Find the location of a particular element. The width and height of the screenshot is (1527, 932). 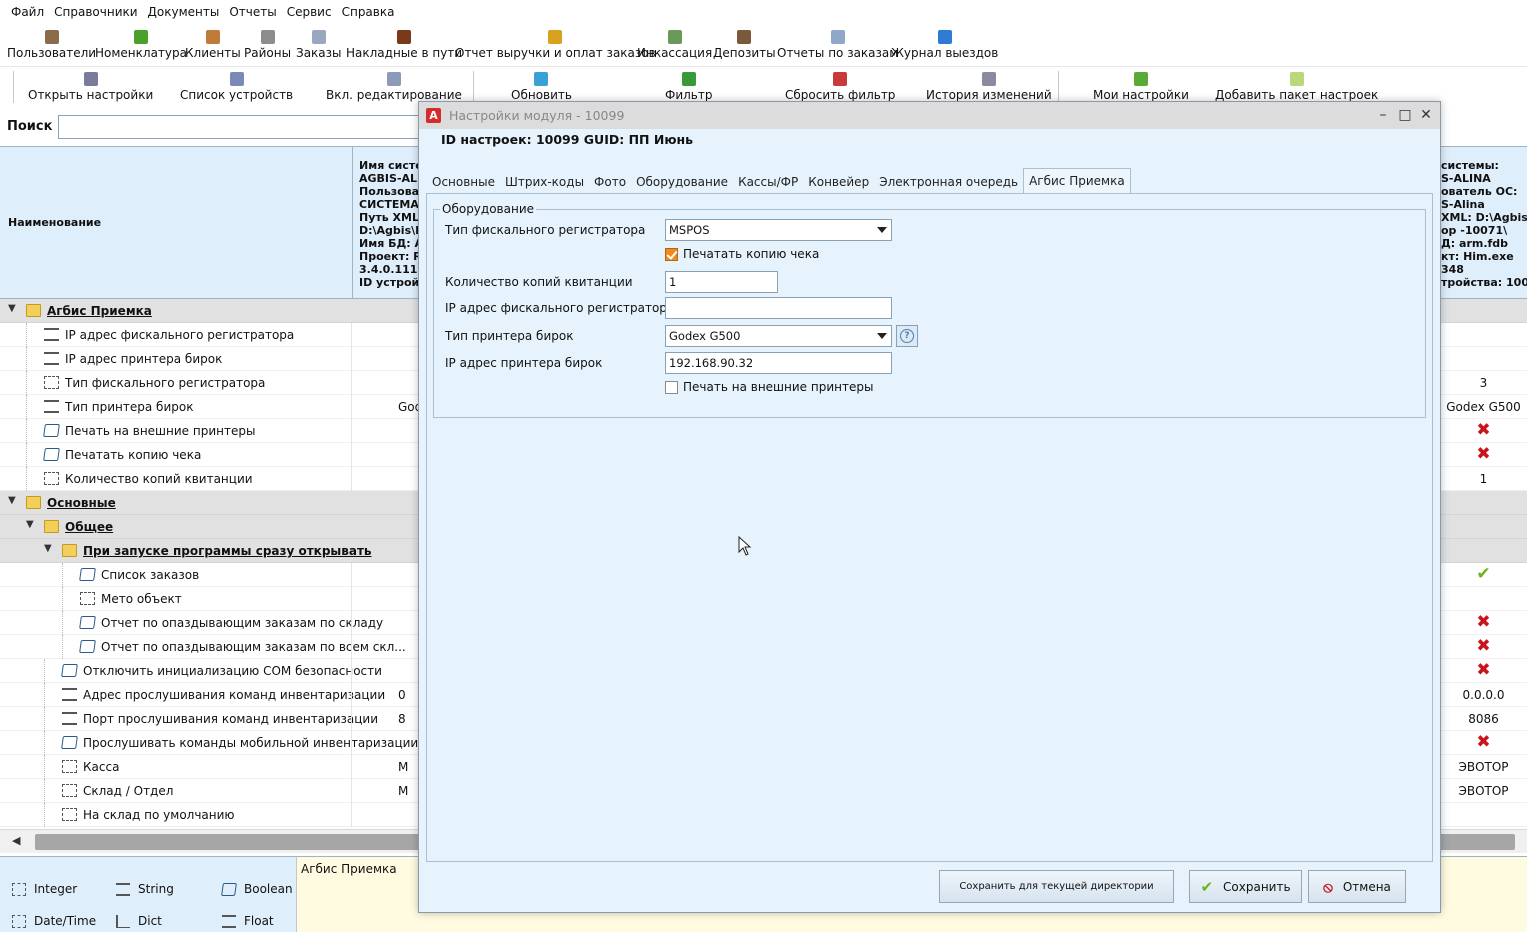

device-info-line: кт: Him.exe is located at coordinates (1477, 256).